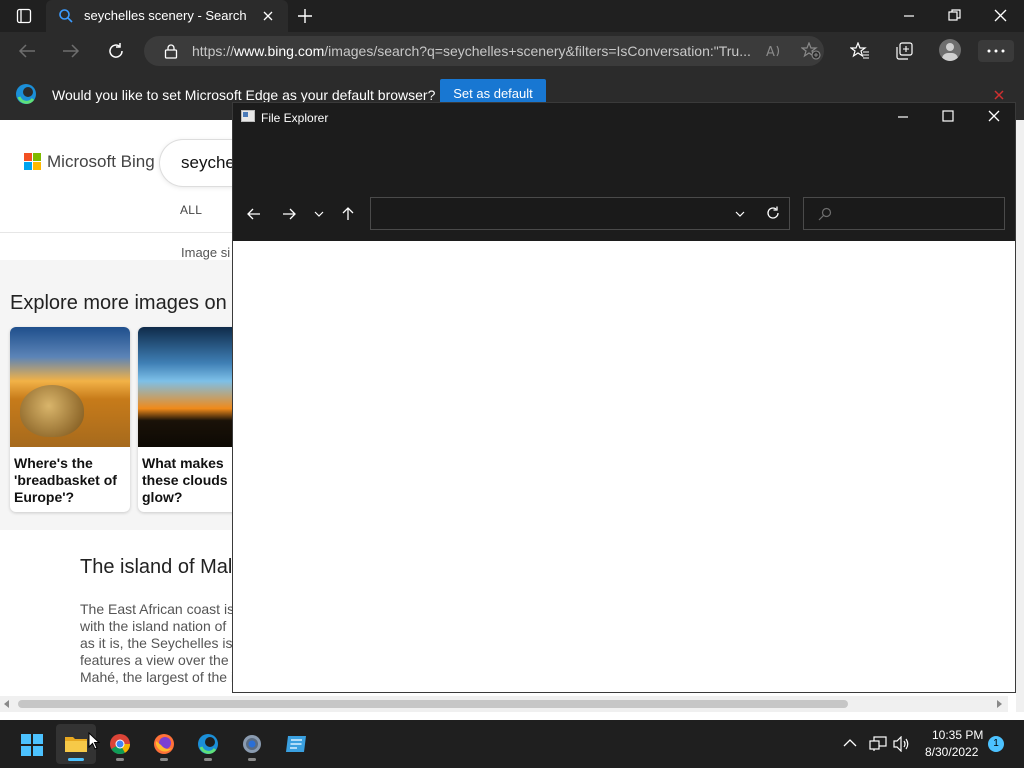  Describe the element at coordinates (512, 16) in the screenshot. I see `tab-strip: seychelles scenery - Search` at that location.